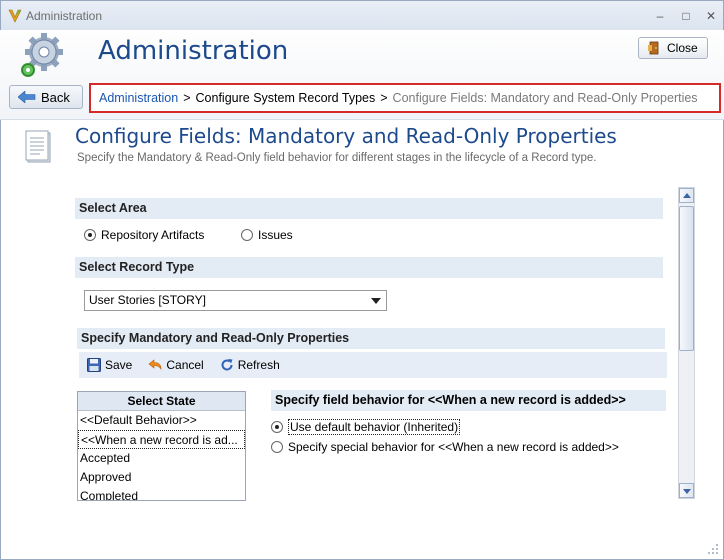 The height and width of the screenshot is (560, 724). I want to click on scroll-down-button, so click(686, 490).